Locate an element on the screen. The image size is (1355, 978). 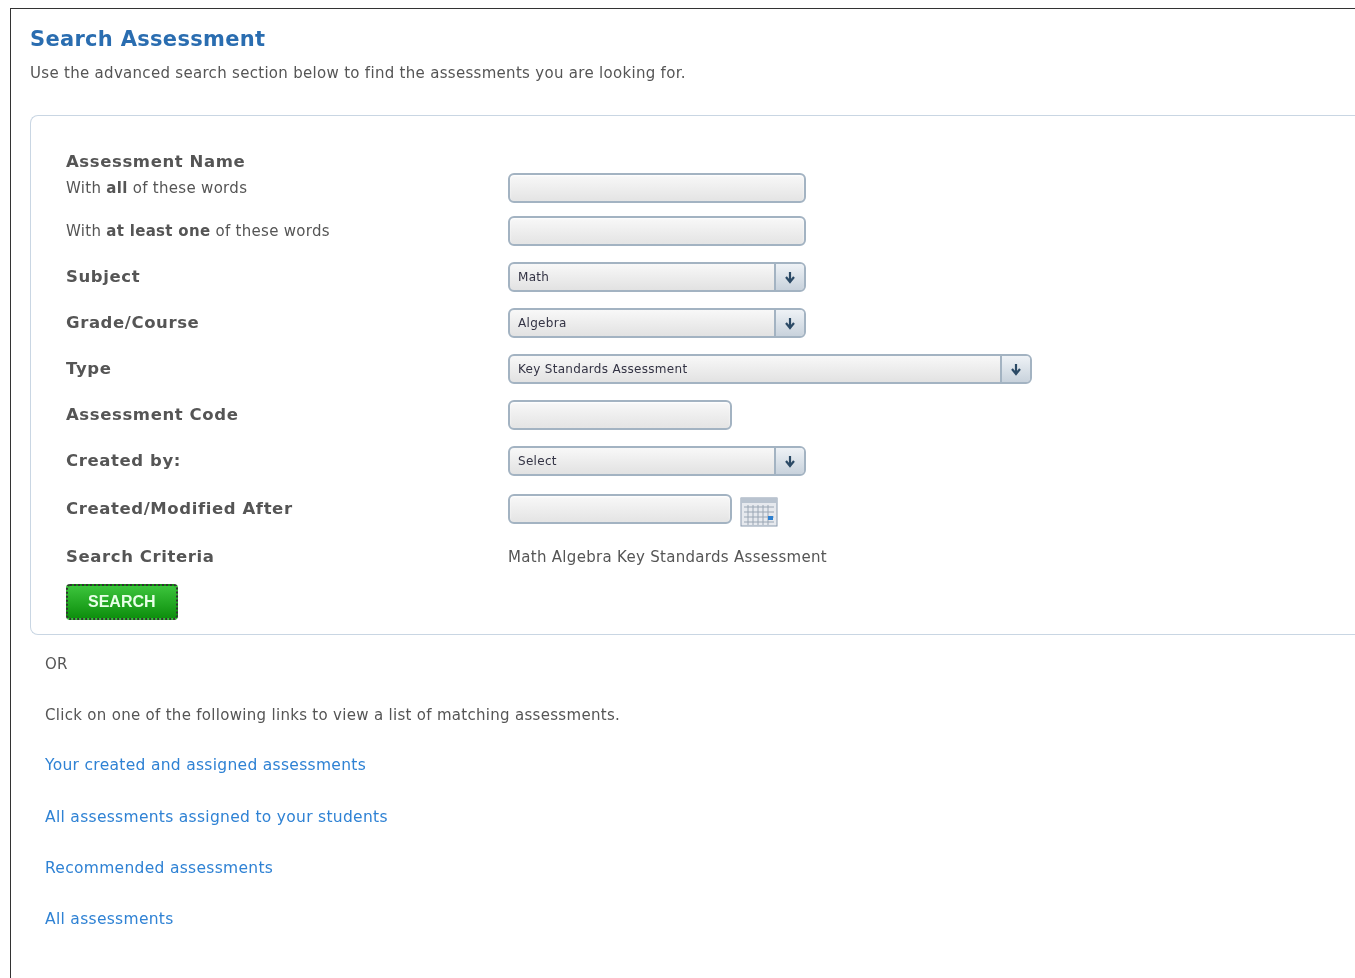
field-label: Created/Modified After is located at coordinates (180, 509).